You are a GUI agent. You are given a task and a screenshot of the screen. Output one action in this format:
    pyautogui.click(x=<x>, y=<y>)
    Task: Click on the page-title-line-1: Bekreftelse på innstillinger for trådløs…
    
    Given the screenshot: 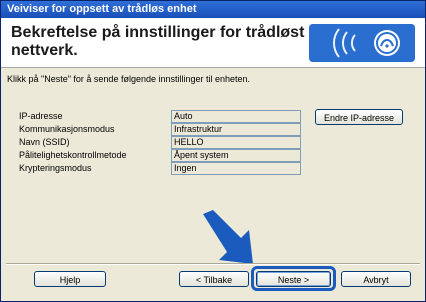 What is the action you would take?
    pyautogui.click(x=158, y=32)
    